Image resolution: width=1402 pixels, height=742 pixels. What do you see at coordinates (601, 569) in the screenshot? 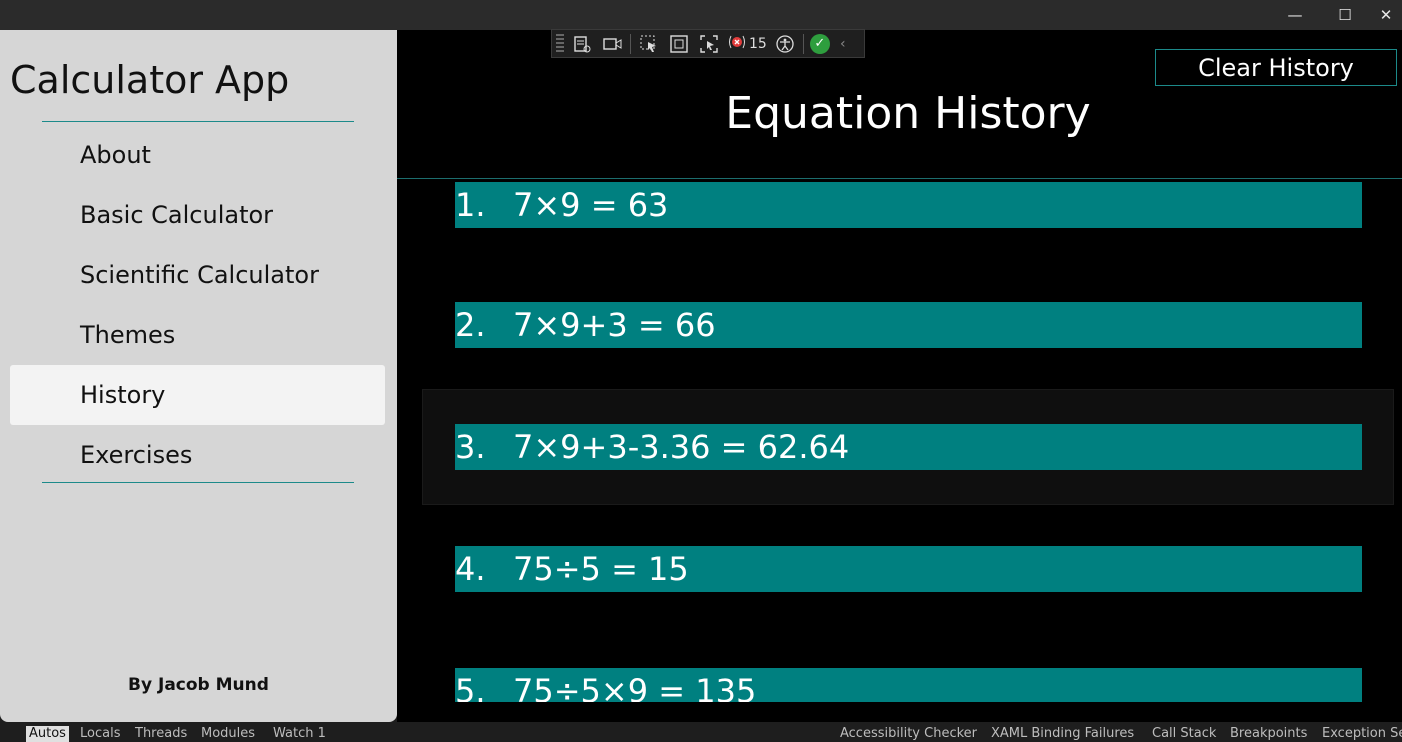
I see `equation-text: 75÷5 = 15` at bounding box center [601, 569].